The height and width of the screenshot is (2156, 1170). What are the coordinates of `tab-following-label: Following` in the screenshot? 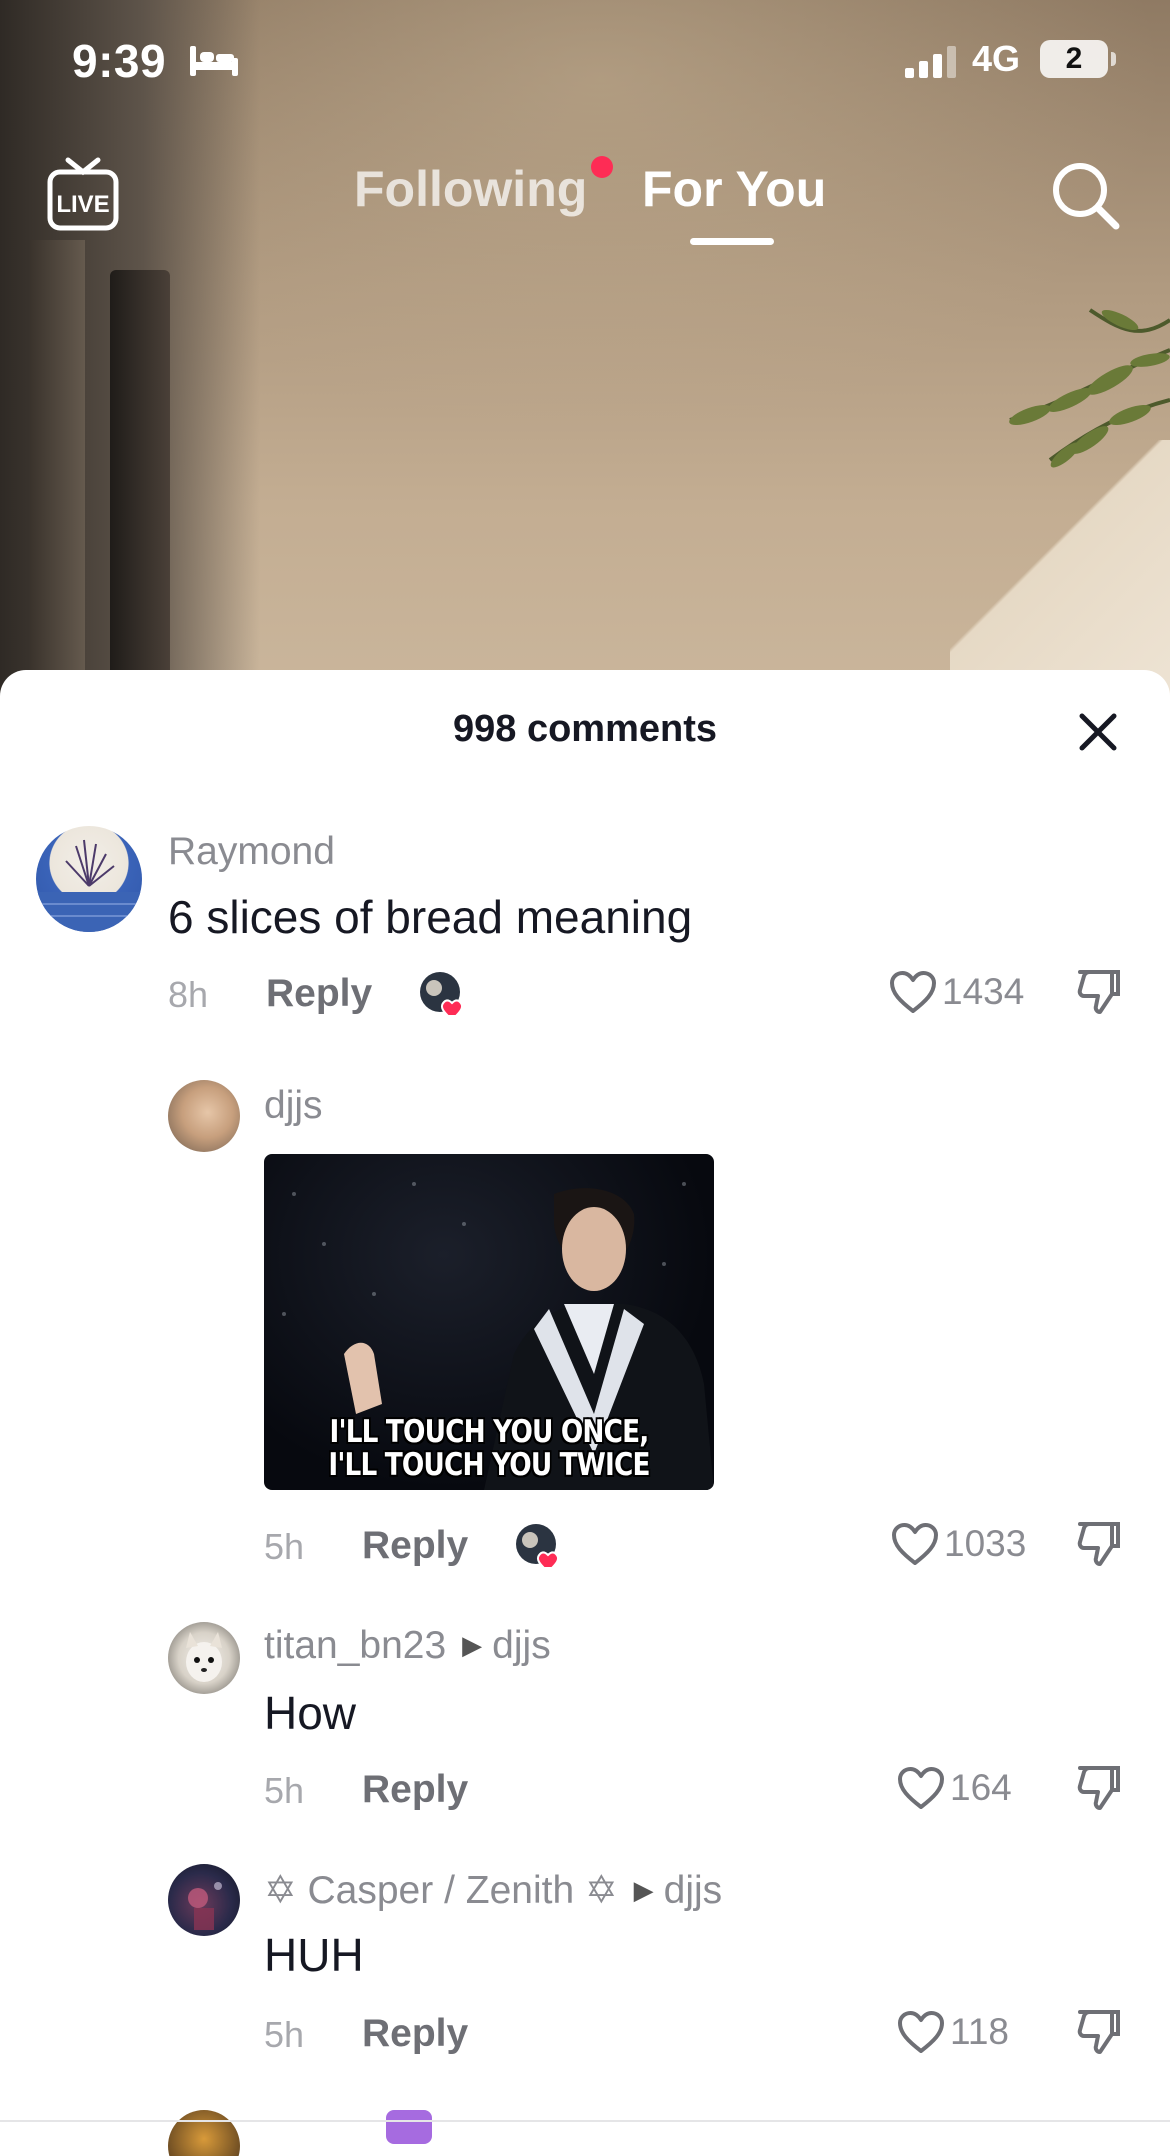 It's located at (471, 189).